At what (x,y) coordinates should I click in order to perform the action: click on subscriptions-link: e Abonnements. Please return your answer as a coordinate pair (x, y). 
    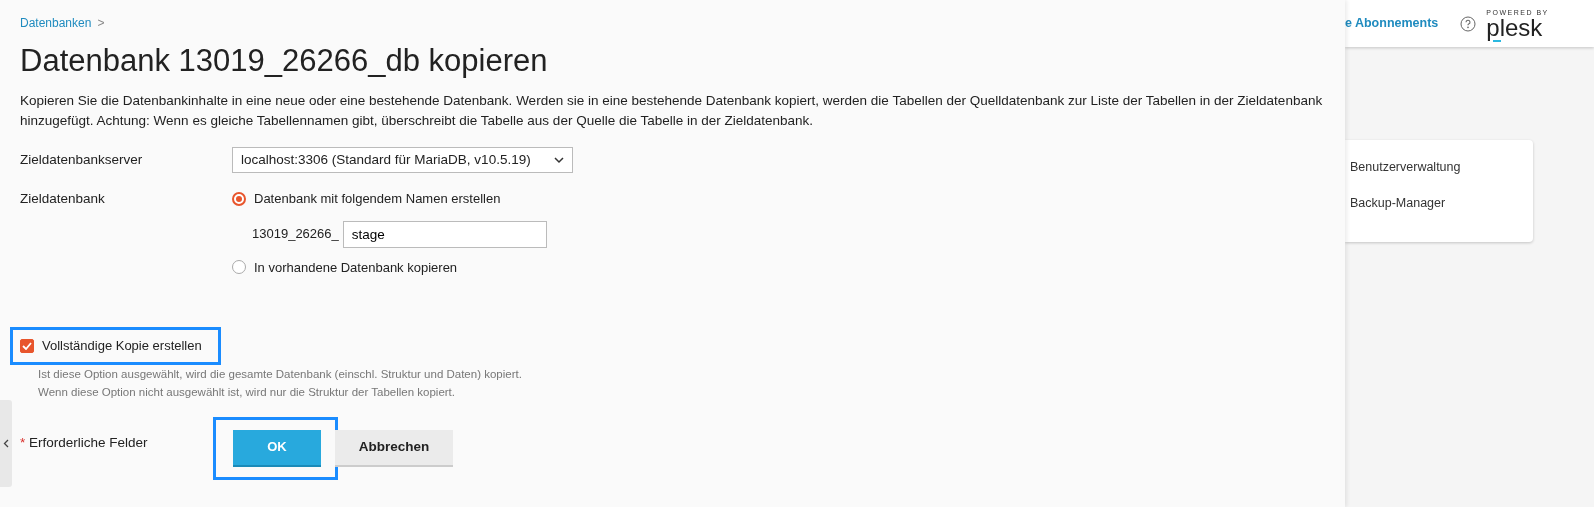
    Looking at the image, I should click on (1392, 23).